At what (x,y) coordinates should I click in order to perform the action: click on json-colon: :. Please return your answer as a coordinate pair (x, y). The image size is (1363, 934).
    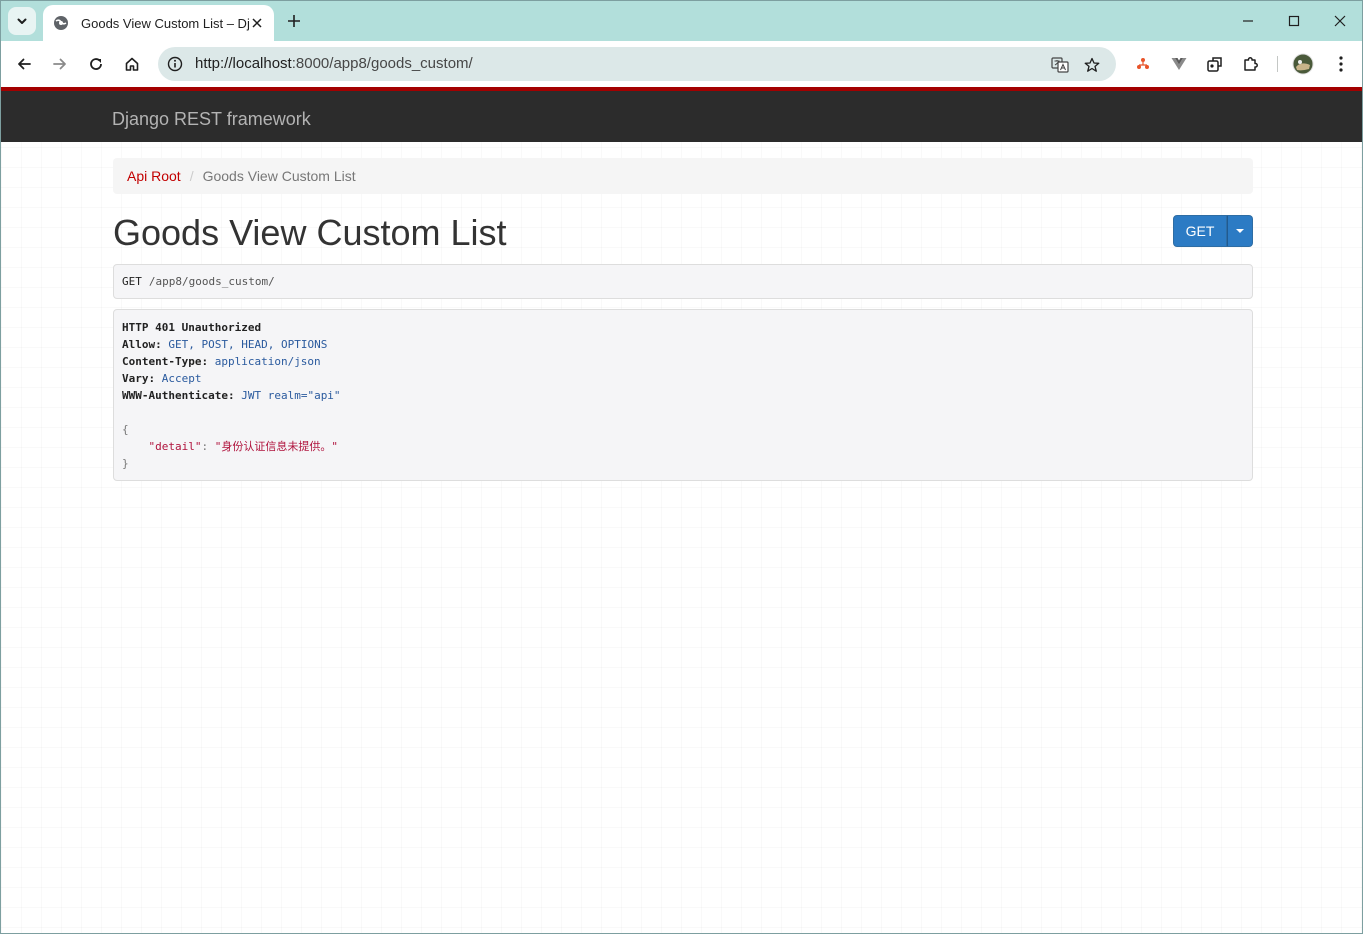
    Looking at the image, I should click on (208, 446).